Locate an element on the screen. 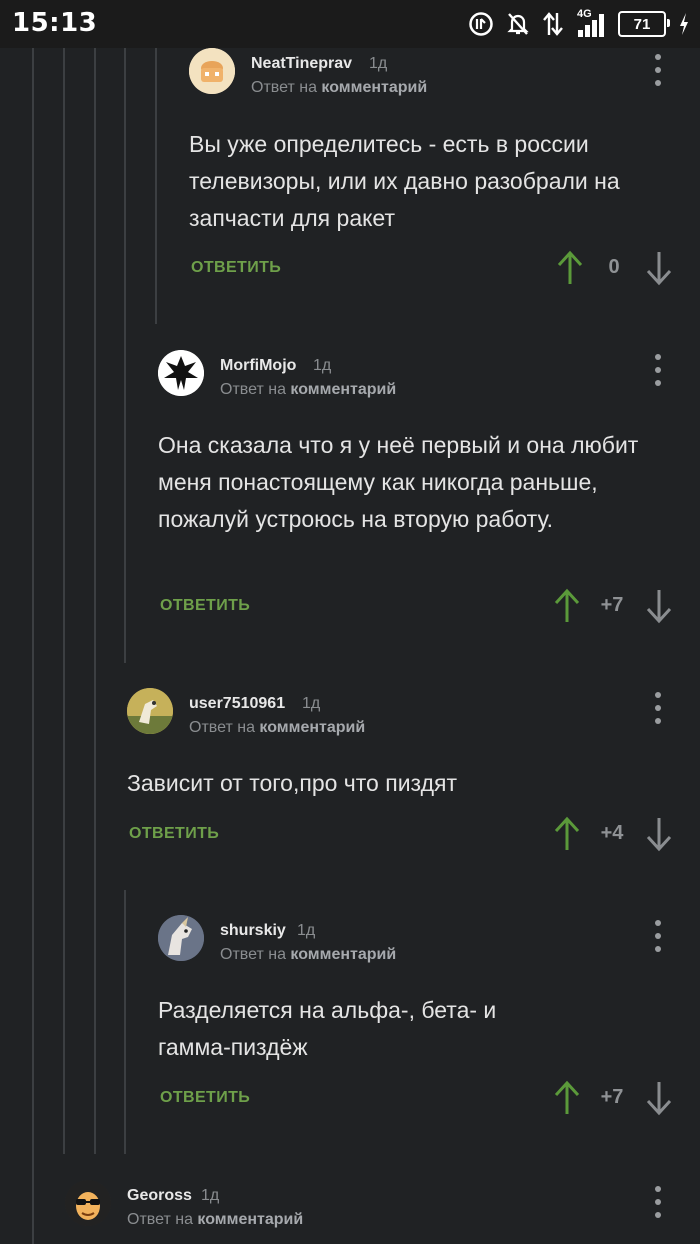 The width and height of the screenshot is (700, 1244). data-saver-icon is located at coordinates (481, 24).